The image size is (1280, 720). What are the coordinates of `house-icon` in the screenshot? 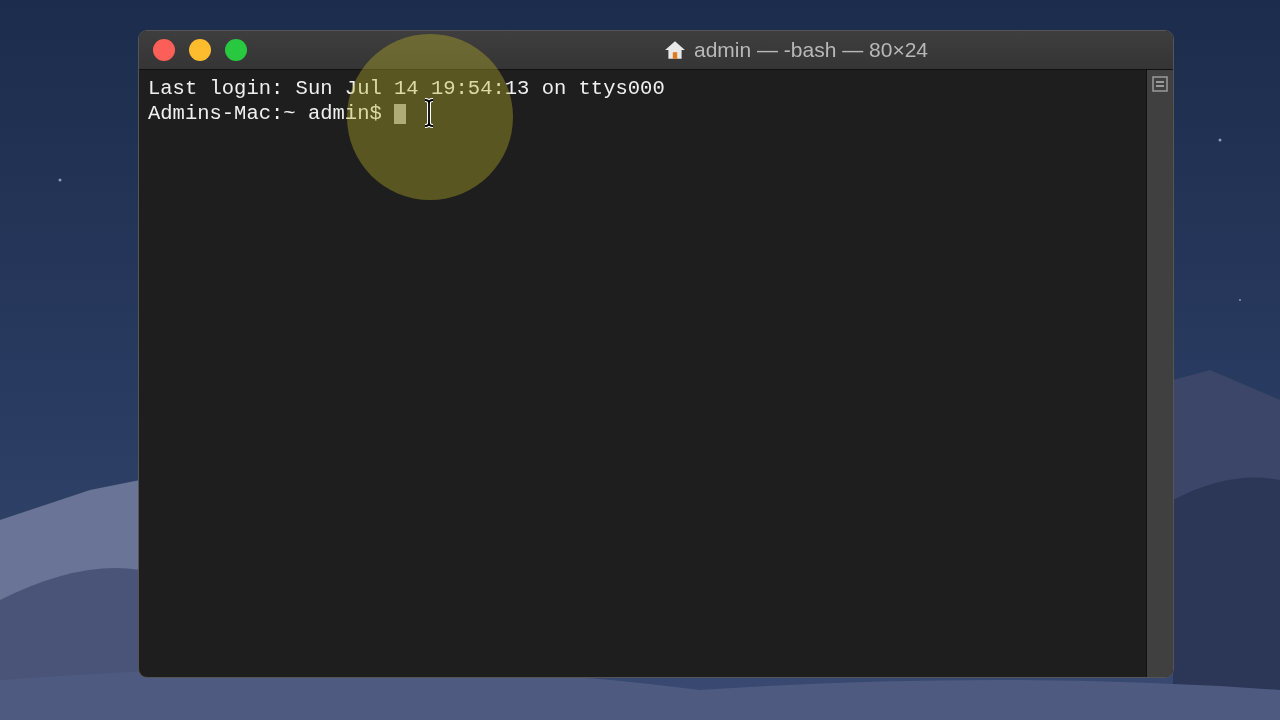 It's located at (674, 50).